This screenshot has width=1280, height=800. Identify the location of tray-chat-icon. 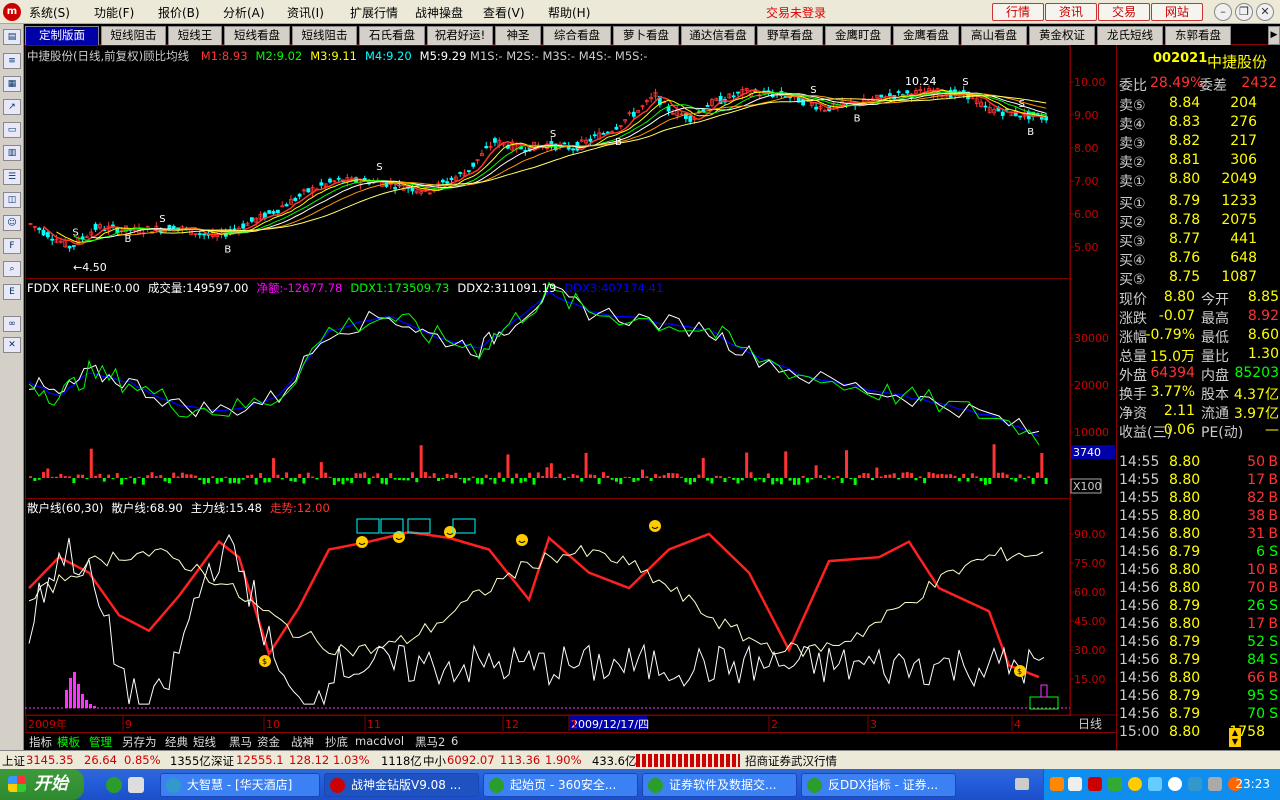
(1075, 784).